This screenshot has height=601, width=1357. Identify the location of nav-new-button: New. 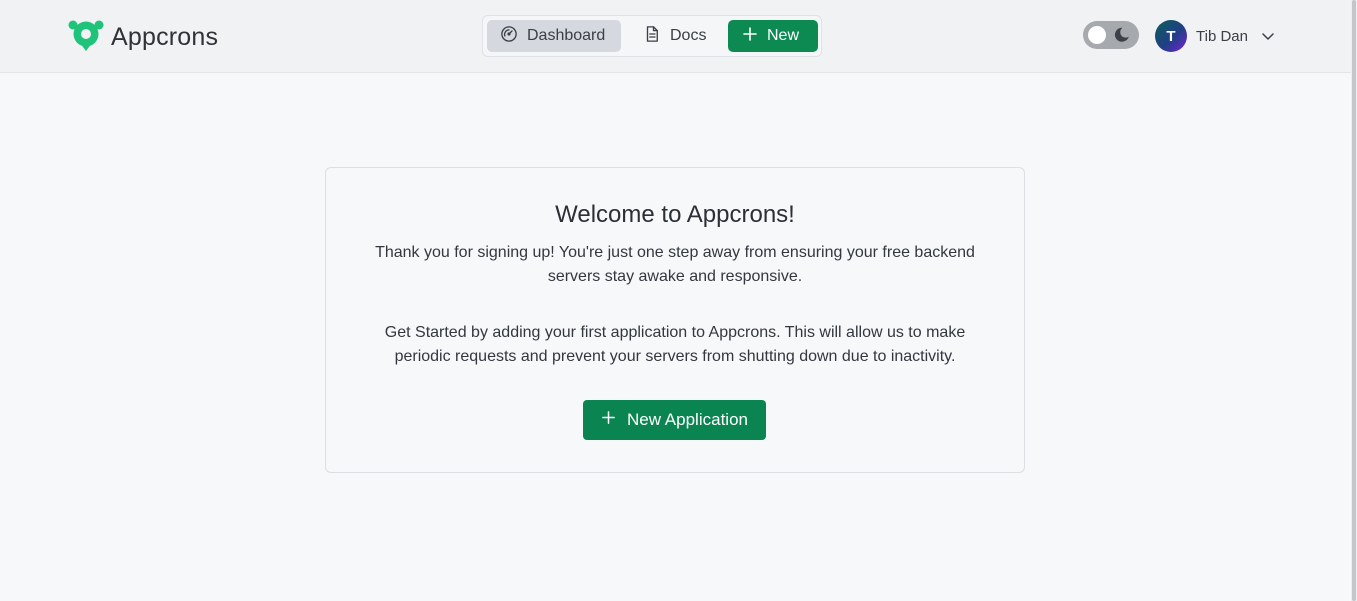
(773, 36).